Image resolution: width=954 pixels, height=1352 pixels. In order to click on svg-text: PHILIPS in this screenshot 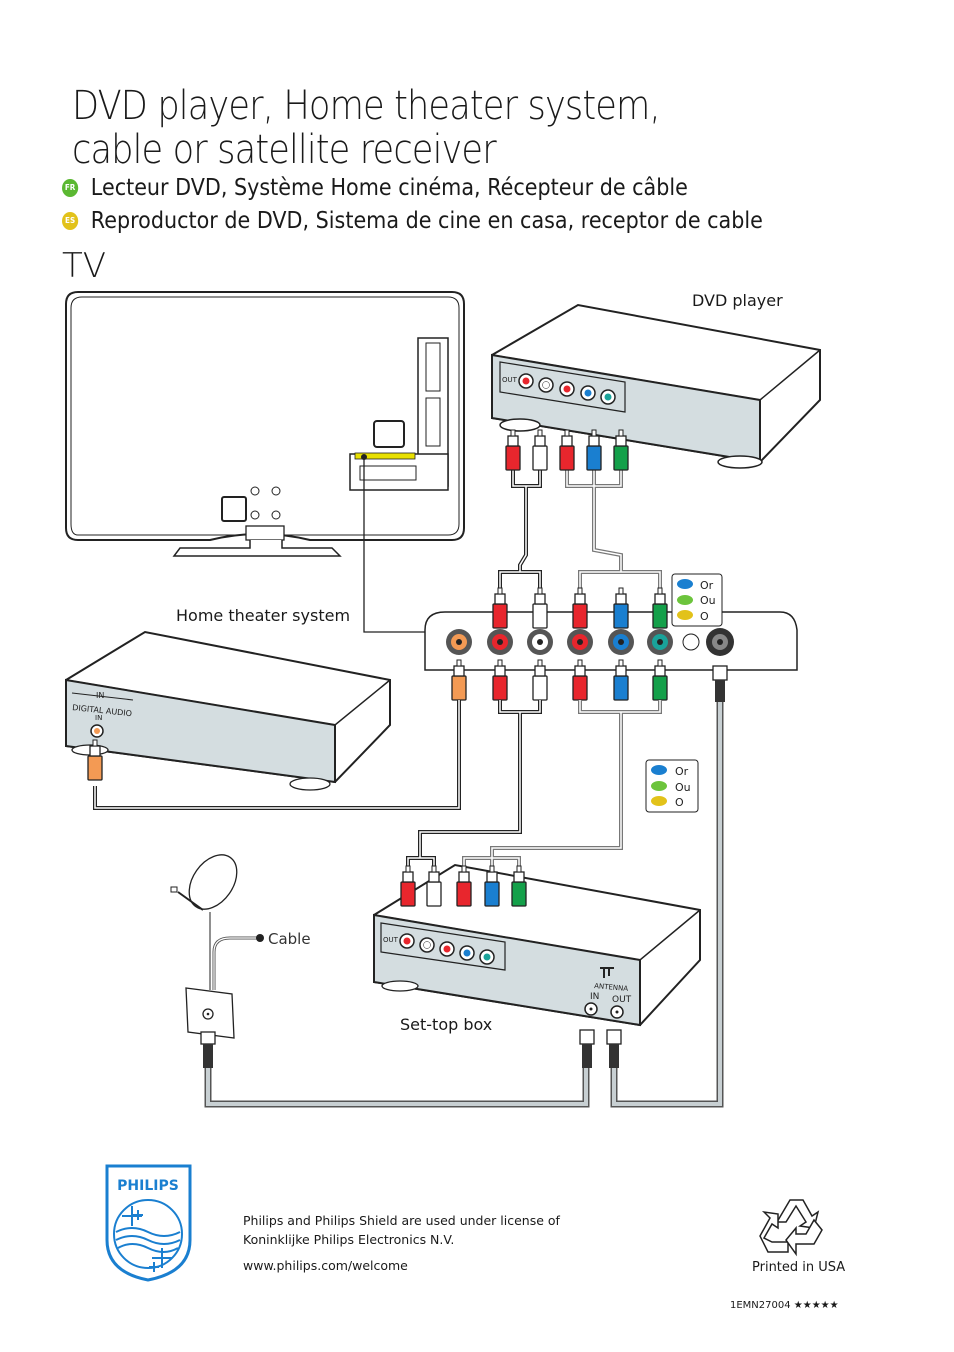, I will do `click(148, 1186)`.